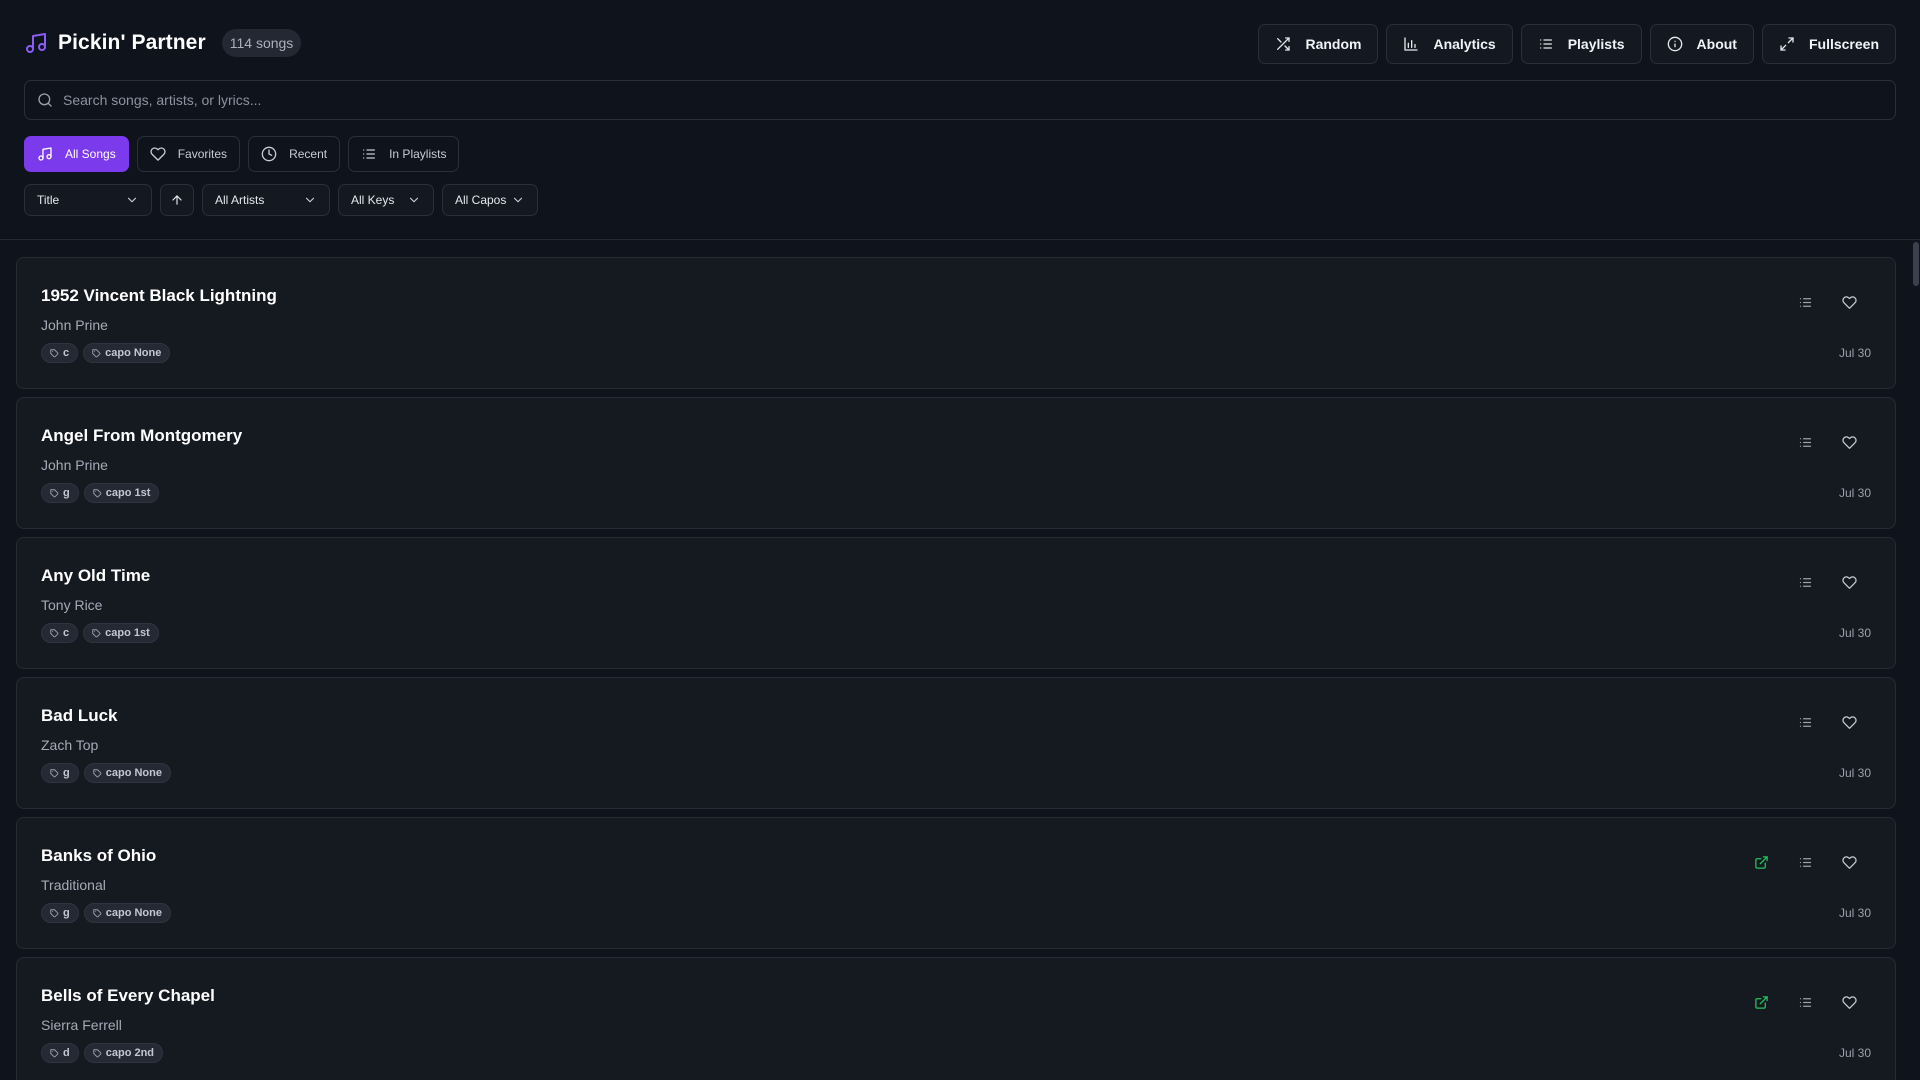  I want to click on app-title: Pickin' Partner, so click(132, 42).